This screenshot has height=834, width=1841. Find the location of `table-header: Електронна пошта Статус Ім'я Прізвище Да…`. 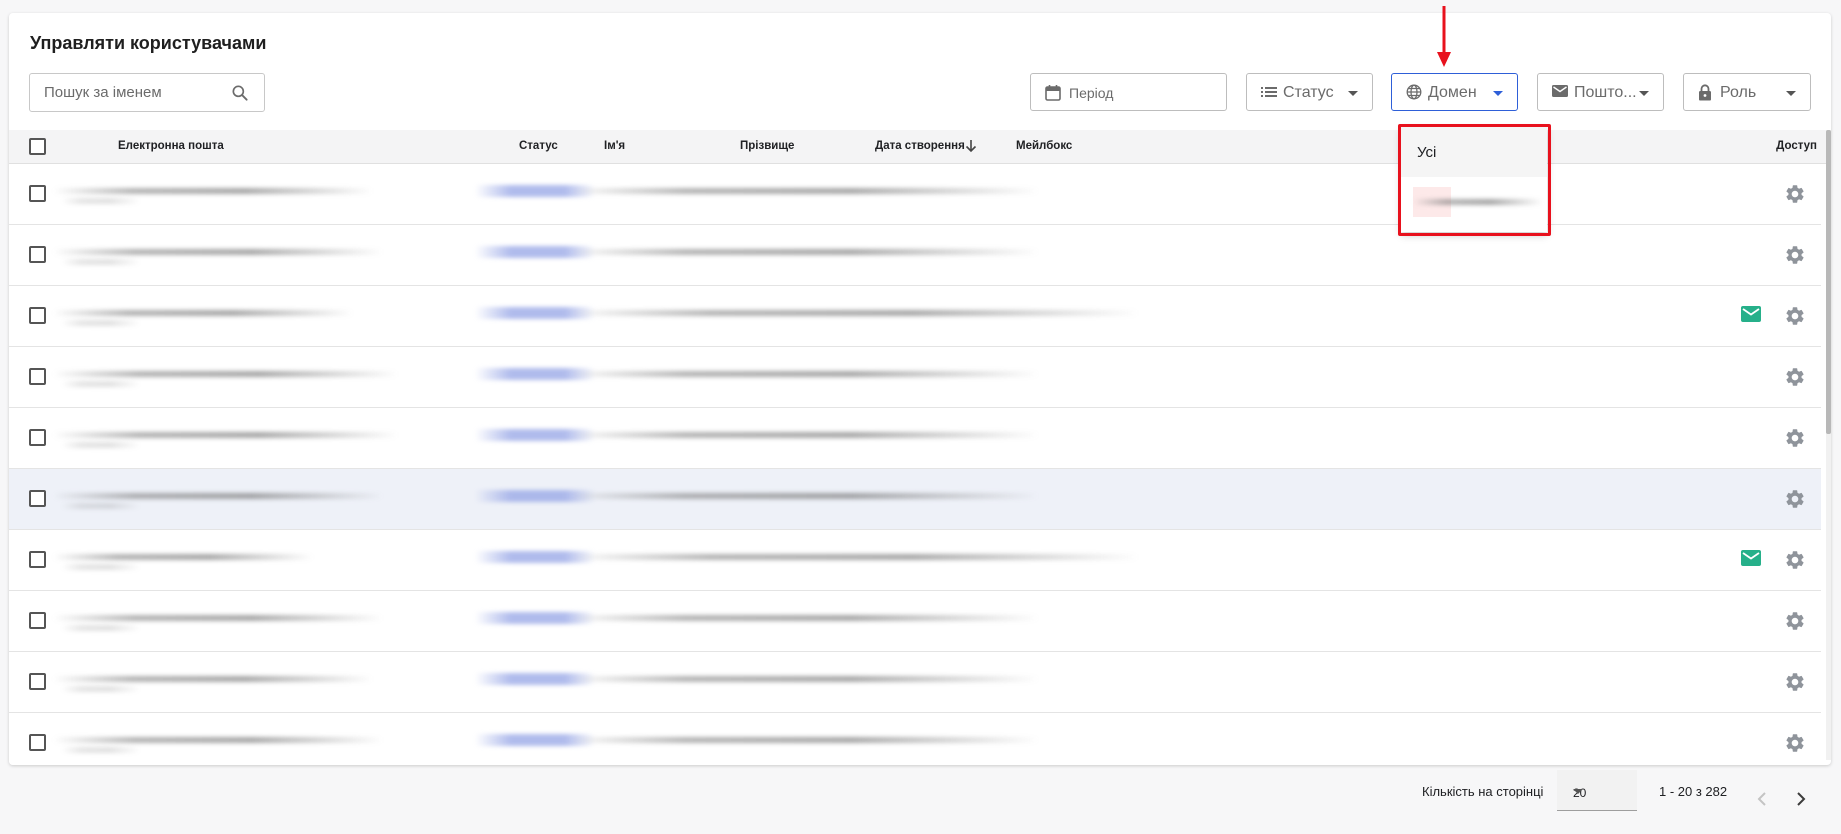

table-header: Електронна пошта Статус Ім'я Прізвище Да… is located at coordinates (920, 147).